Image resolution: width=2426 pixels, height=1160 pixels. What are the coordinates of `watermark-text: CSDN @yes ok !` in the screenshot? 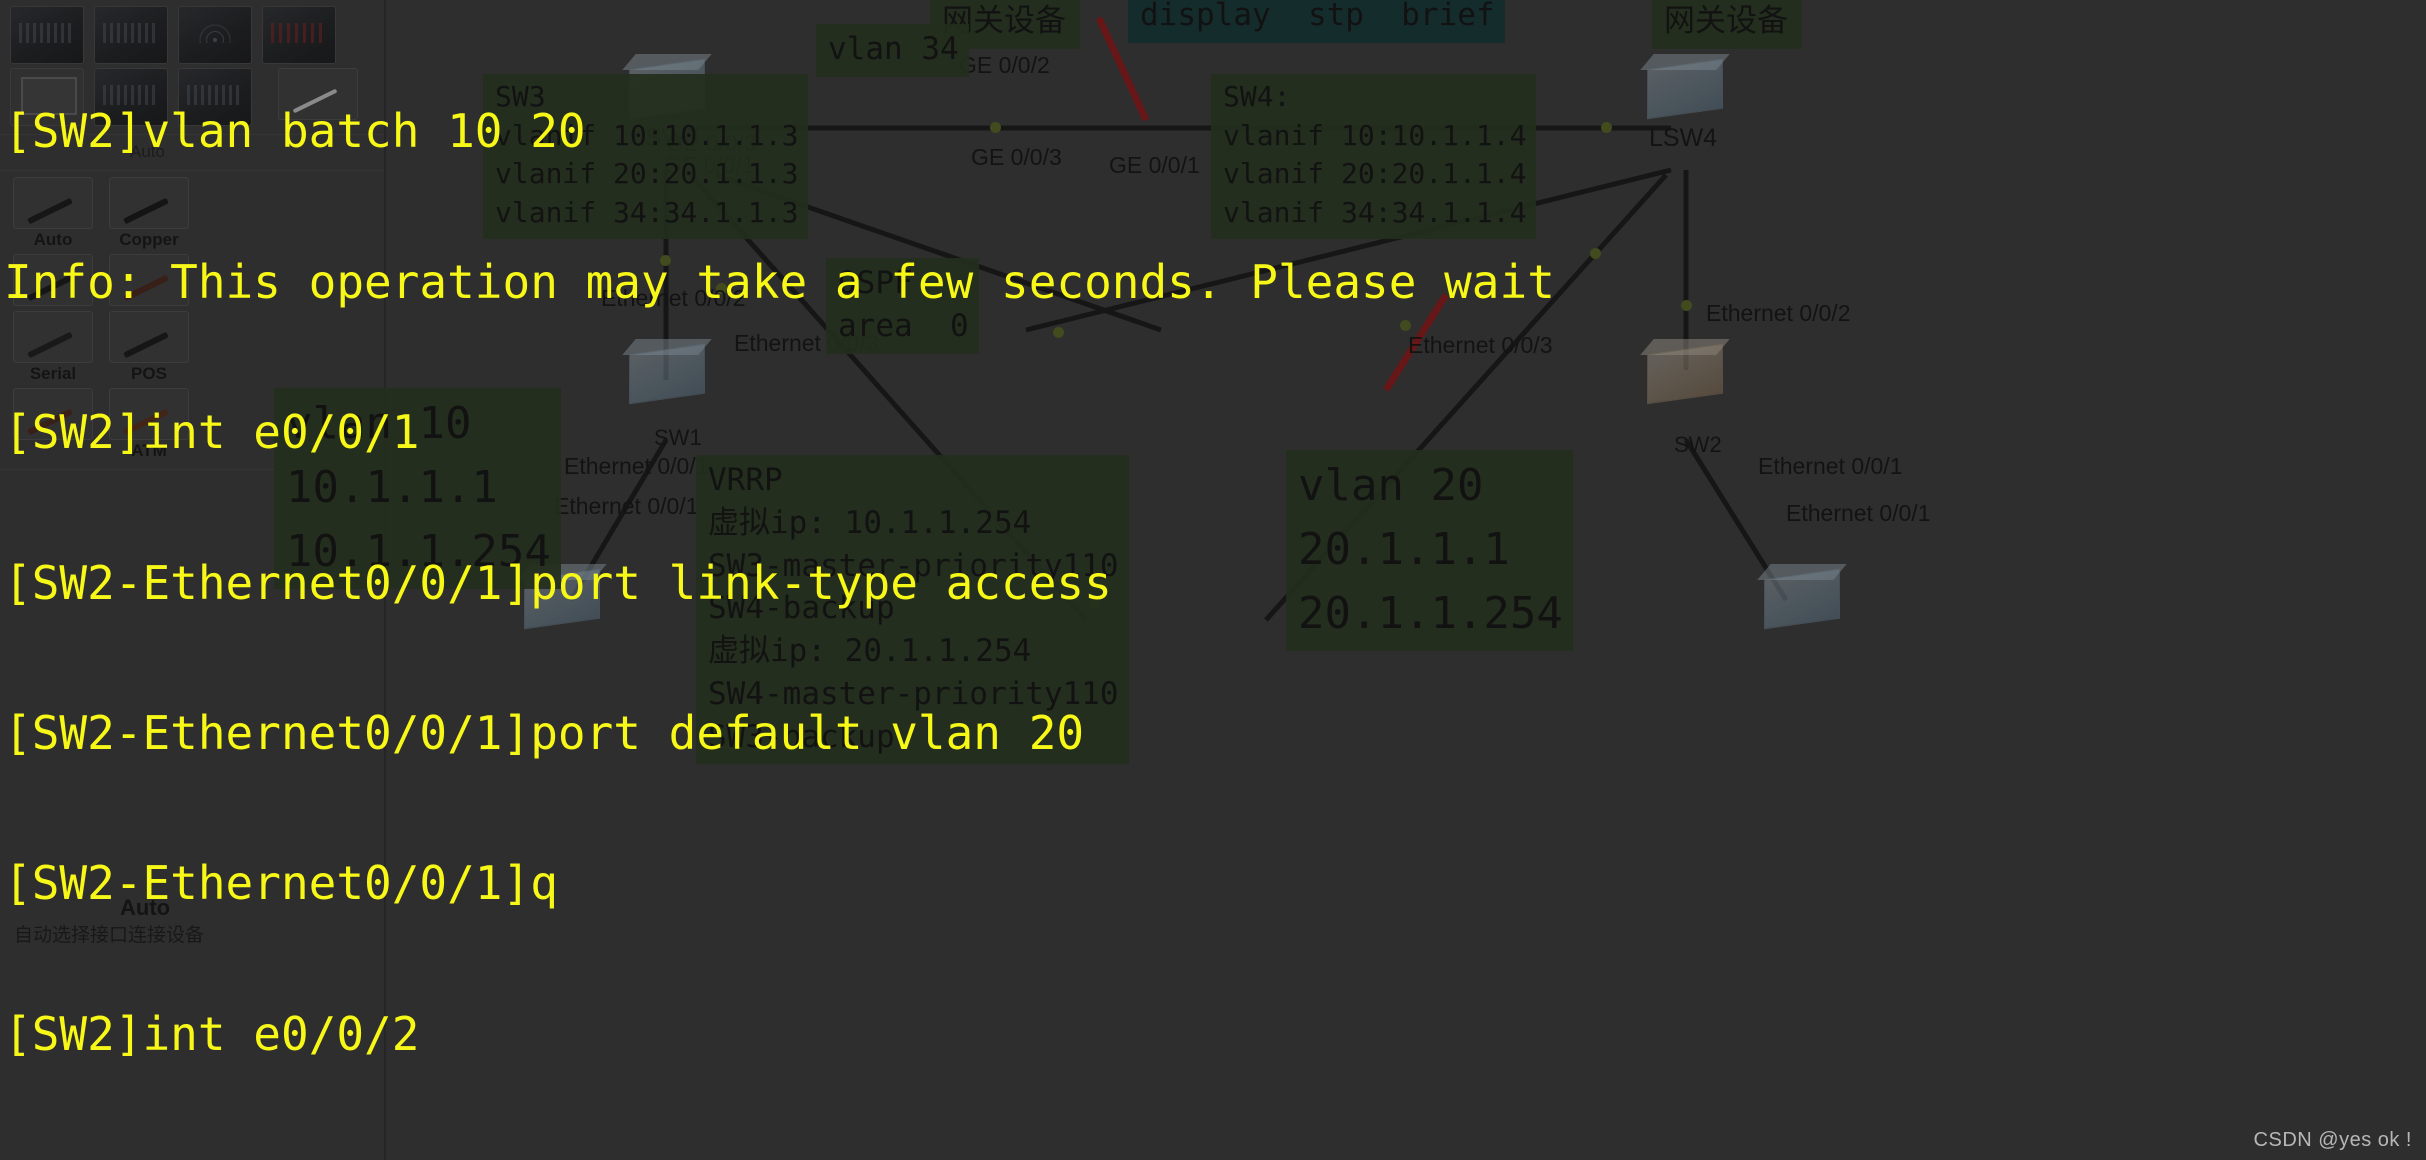 It's located at (2332, 1140).